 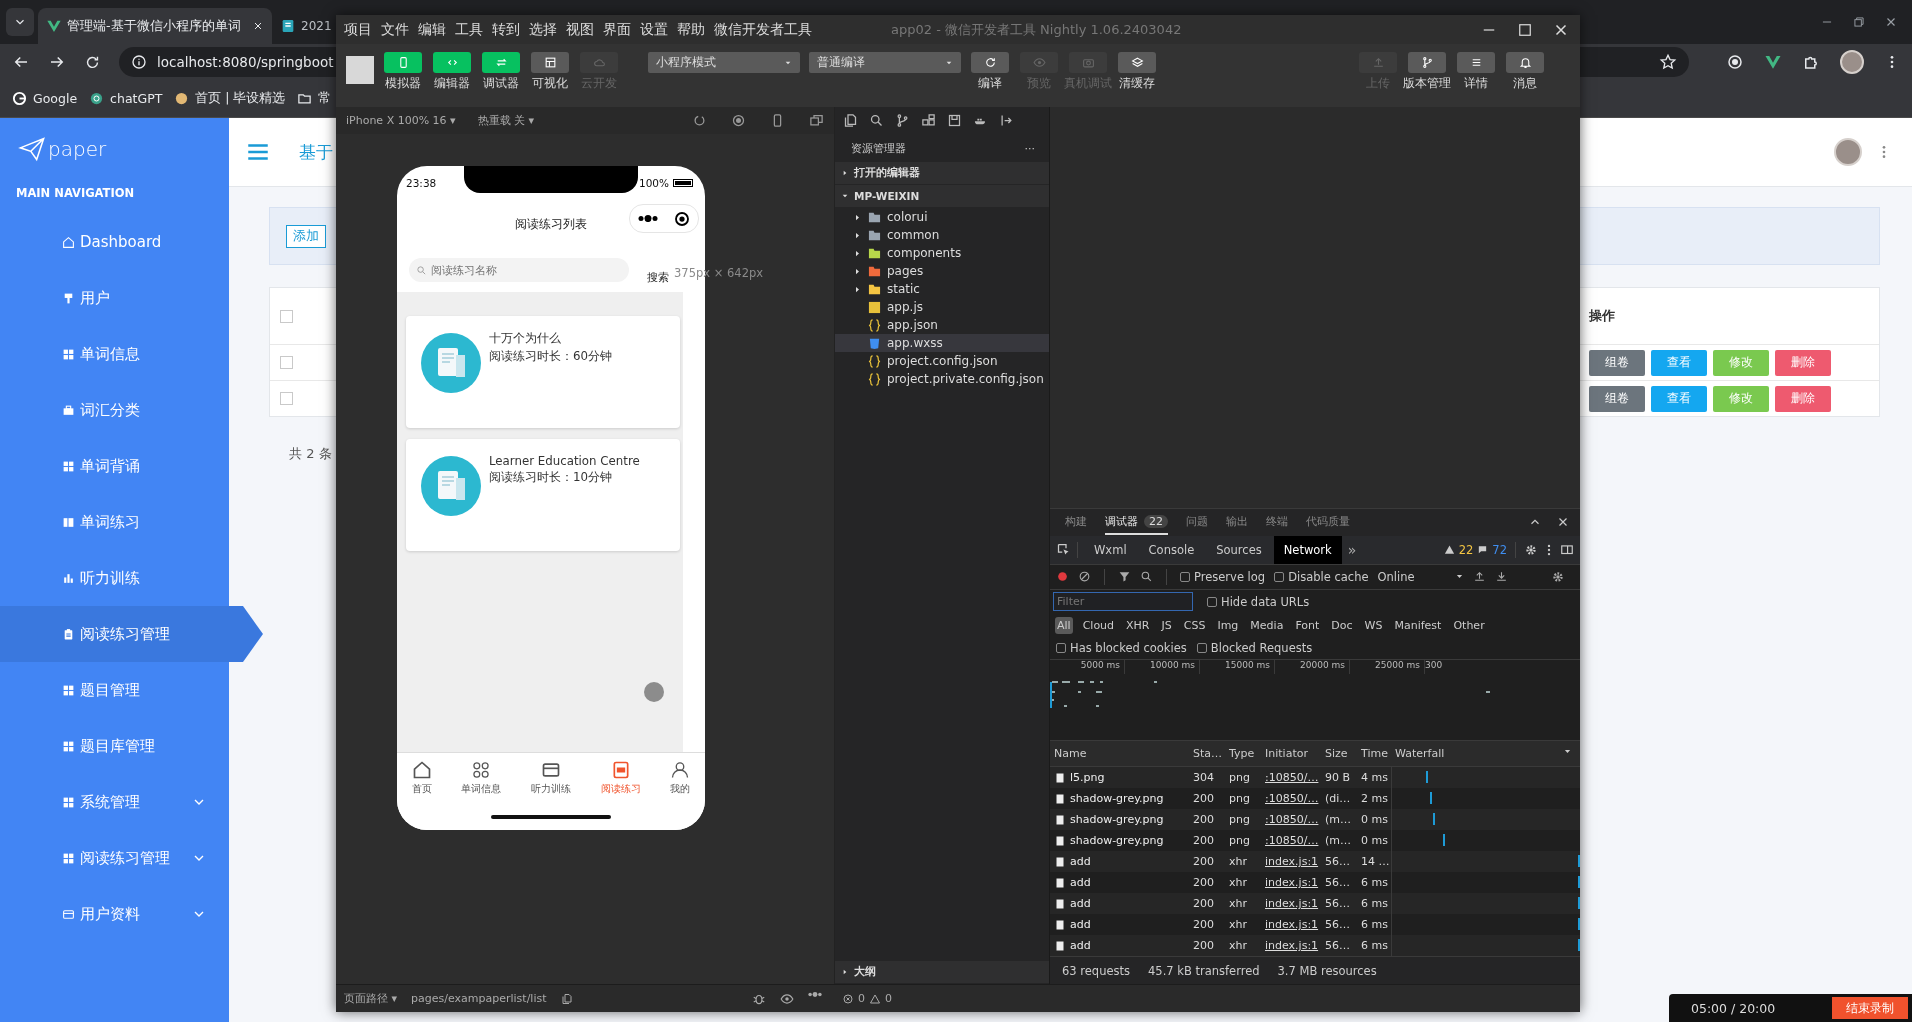 What do you see at coordinates (942, 253) in the screenshot?
I see `file-tree-item: components` at bounding box center [942, 253].